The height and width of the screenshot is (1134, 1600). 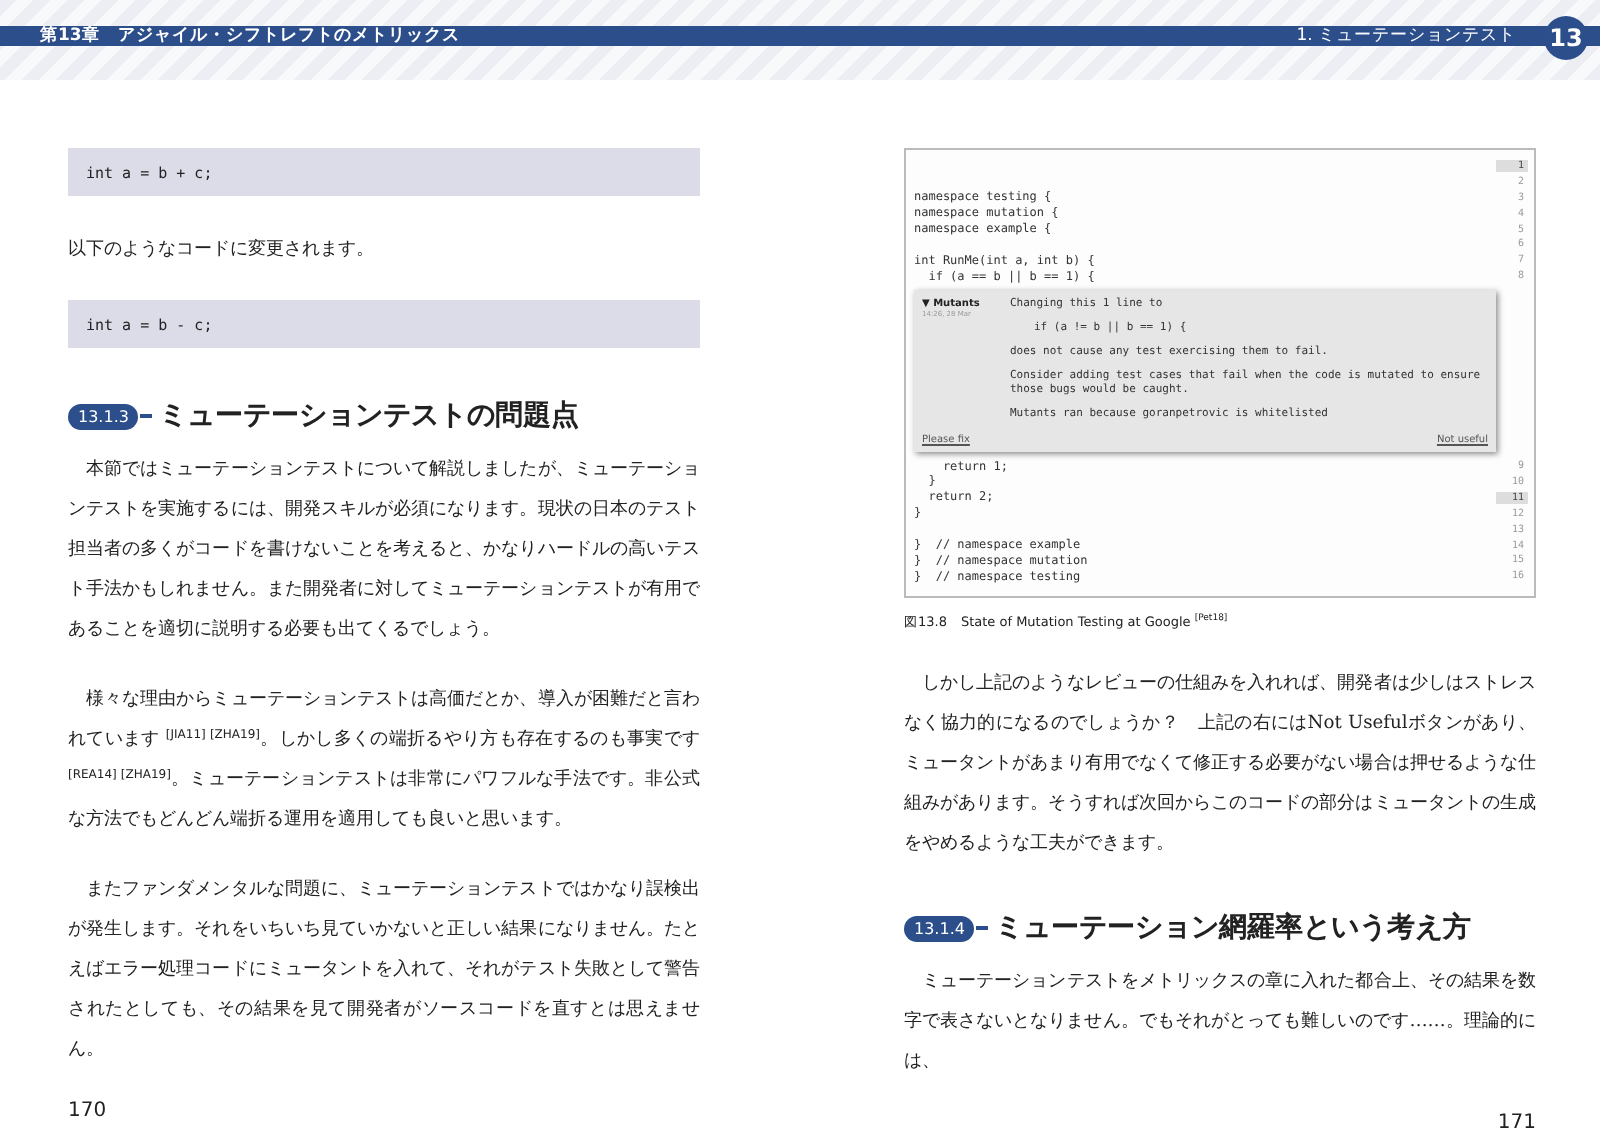 What do you see at coordinates (1566, 38) in the screenshot?
I see `chapter-number: 13` at bounding box center [1566, 38].